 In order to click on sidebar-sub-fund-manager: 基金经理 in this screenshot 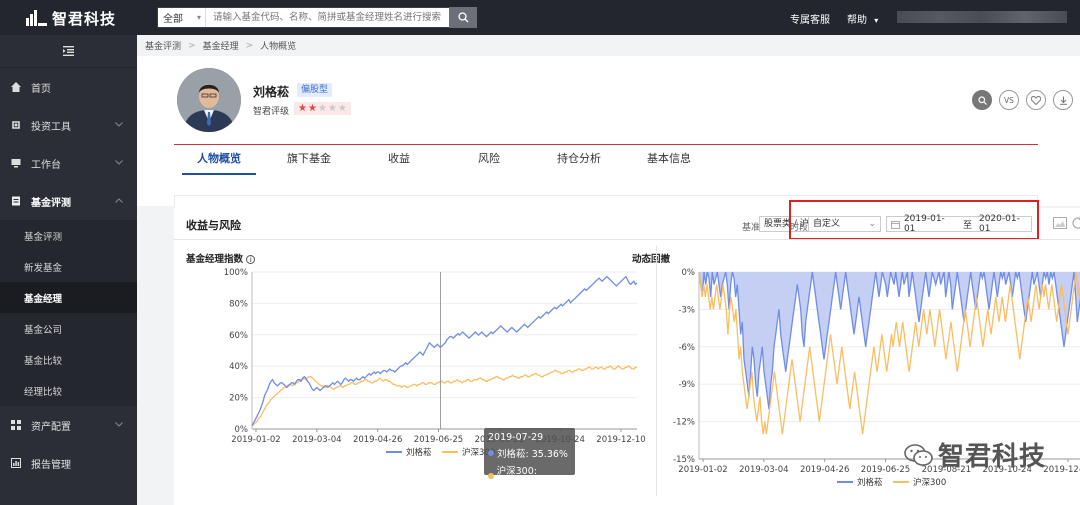, I will do `click(68, 297)`.